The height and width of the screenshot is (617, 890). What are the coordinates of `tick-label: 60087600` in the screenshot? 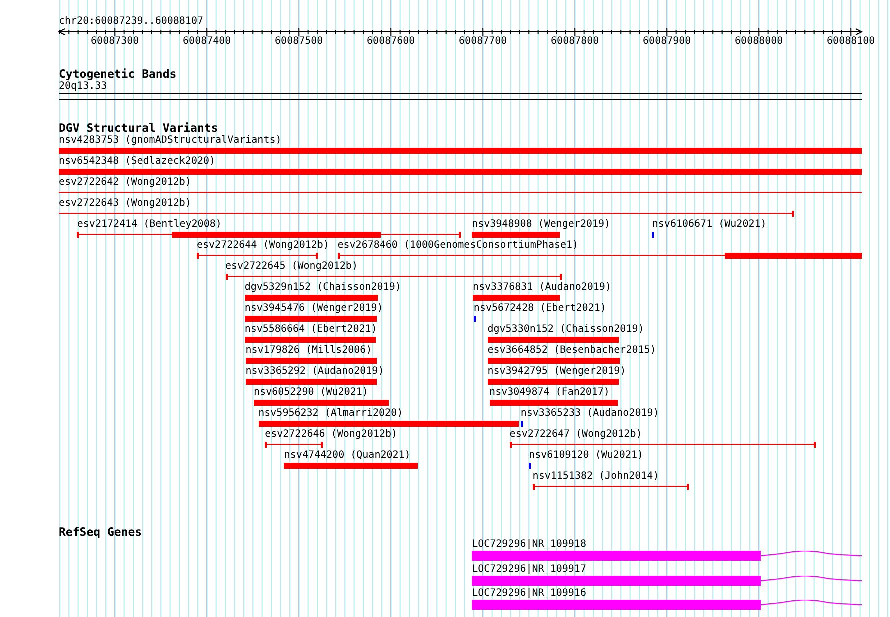 It's located at (391, 42).